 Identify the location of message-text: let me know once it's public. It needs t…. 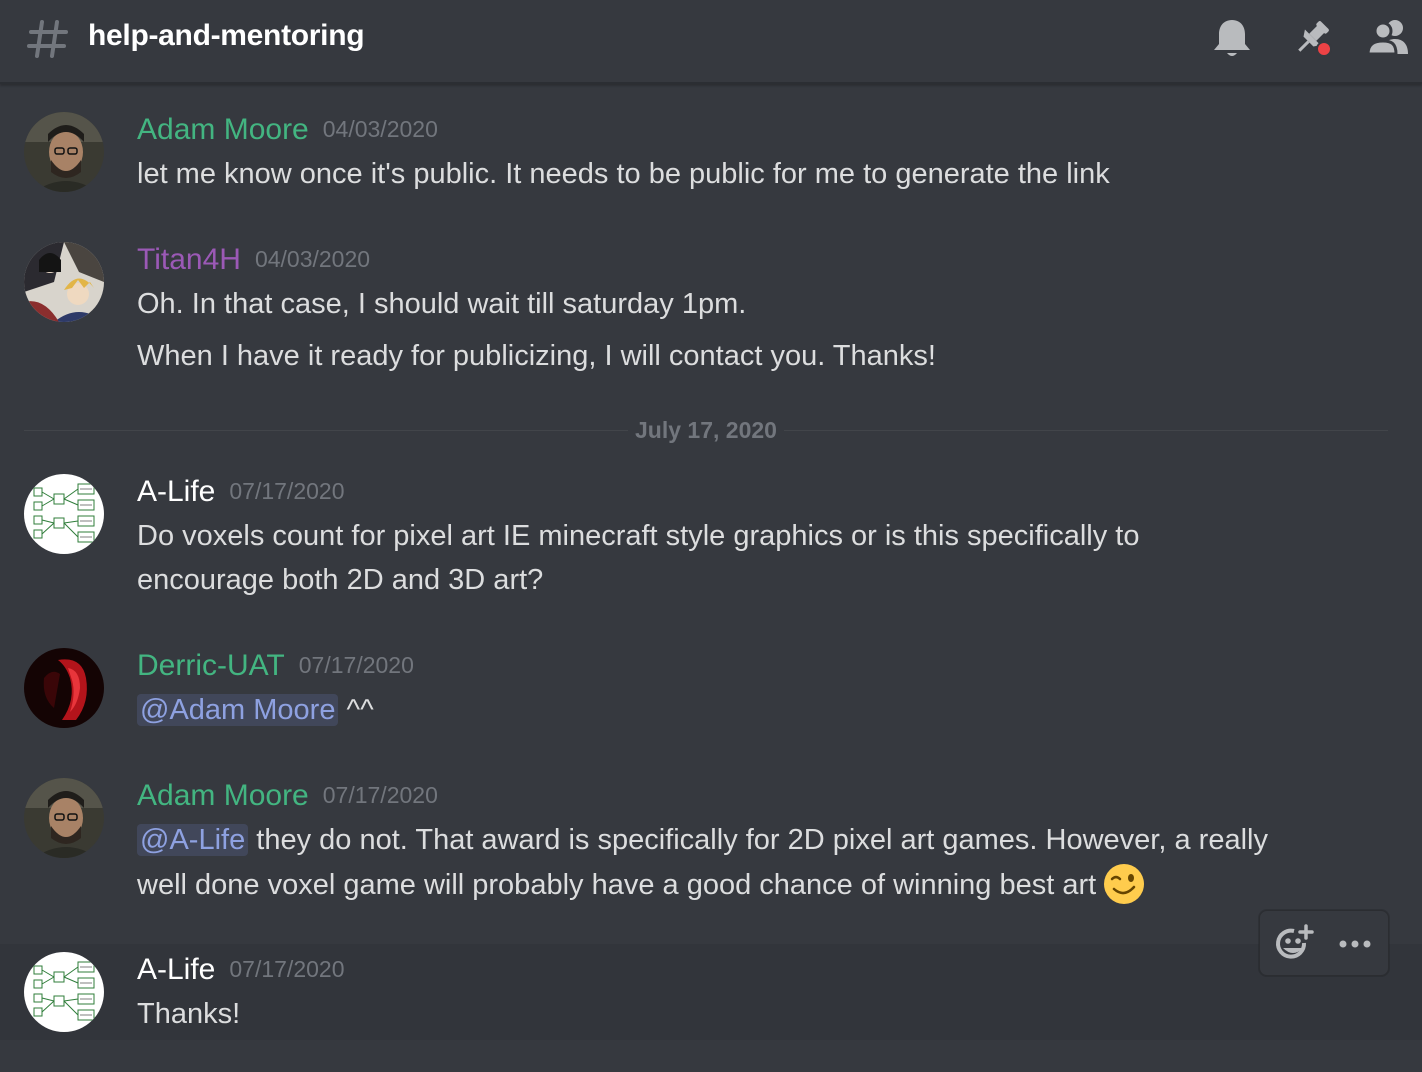
(623, 174).